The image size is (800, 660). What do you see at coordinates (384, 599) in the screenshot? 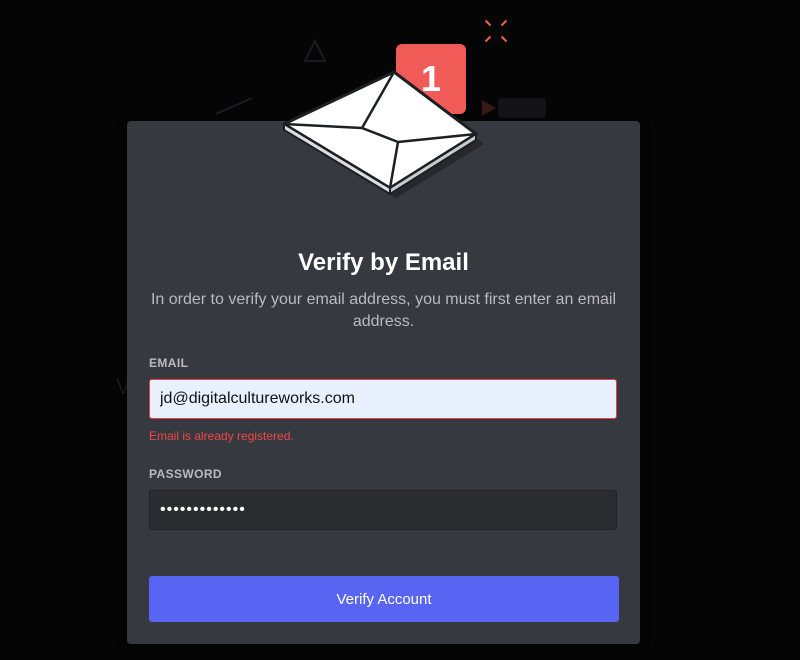
I see `verify-account-button: Verify Account` at bounding box center [384, 599].